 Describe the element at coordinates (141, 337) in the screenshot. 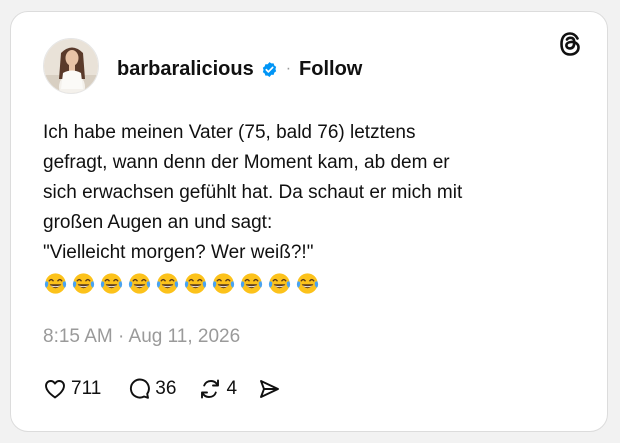

I see `post-timestamp: 8:15 AM · Aug 11, 2026` at that location.